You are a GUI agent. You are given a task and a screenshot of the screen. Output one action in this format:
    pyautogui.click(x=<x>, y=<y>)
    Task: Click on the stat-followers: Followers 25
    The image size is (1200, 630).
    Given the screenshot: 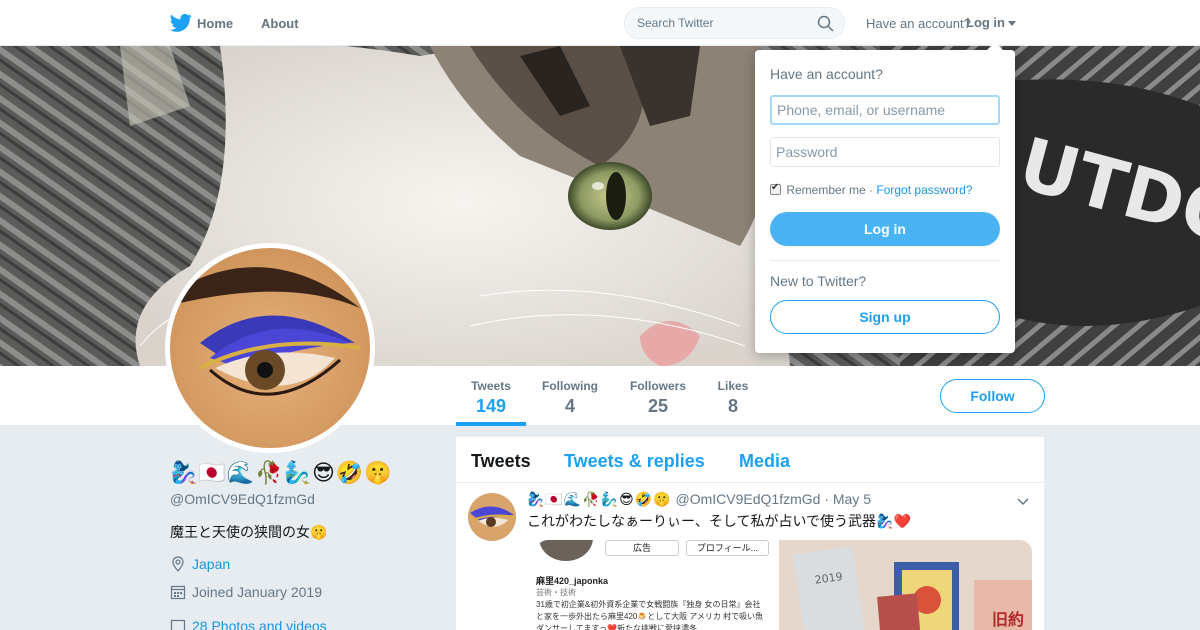 What is the action you would take?
    pyautogui.click(x=658, y=398)
    